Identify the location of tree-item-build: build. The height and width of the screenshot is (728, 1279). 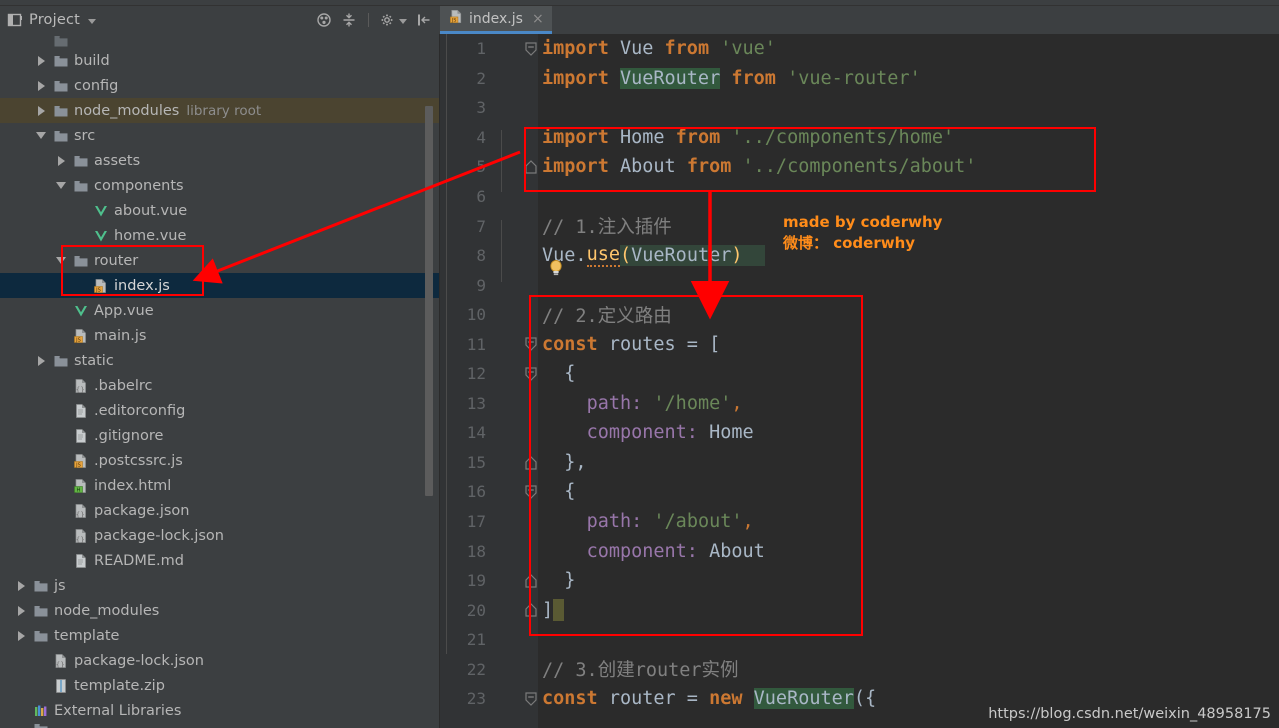
(219, 60).